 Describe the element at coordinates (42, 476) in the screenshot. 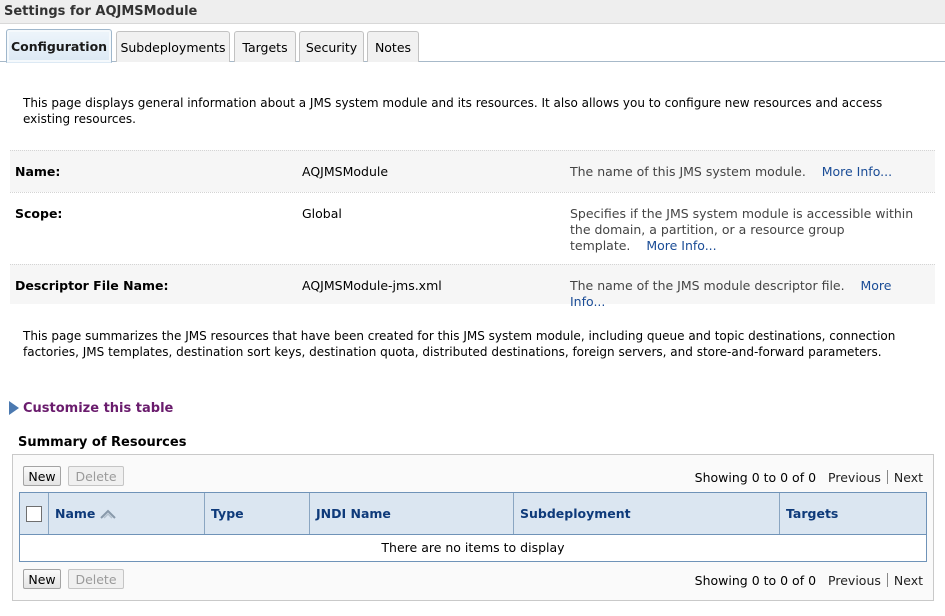

I see `new-button: New` at that location.